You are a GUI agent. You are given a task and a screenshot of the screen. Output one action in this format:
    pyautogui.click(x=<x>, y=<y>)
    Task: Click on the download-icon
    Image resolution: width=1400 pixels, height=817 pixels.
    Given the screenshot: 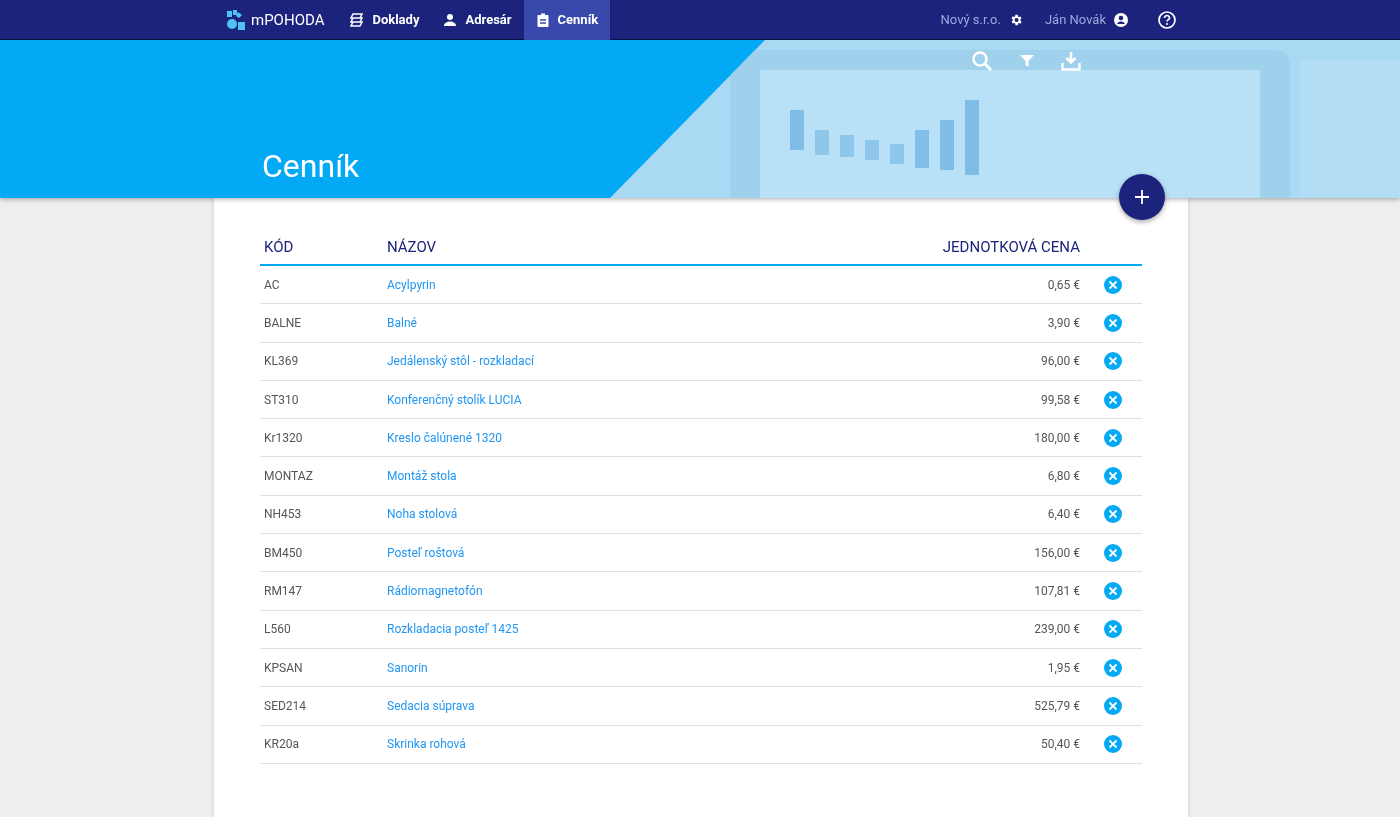 What is the action you would take?
    pyautogui.click(x=1071, y=61)
    